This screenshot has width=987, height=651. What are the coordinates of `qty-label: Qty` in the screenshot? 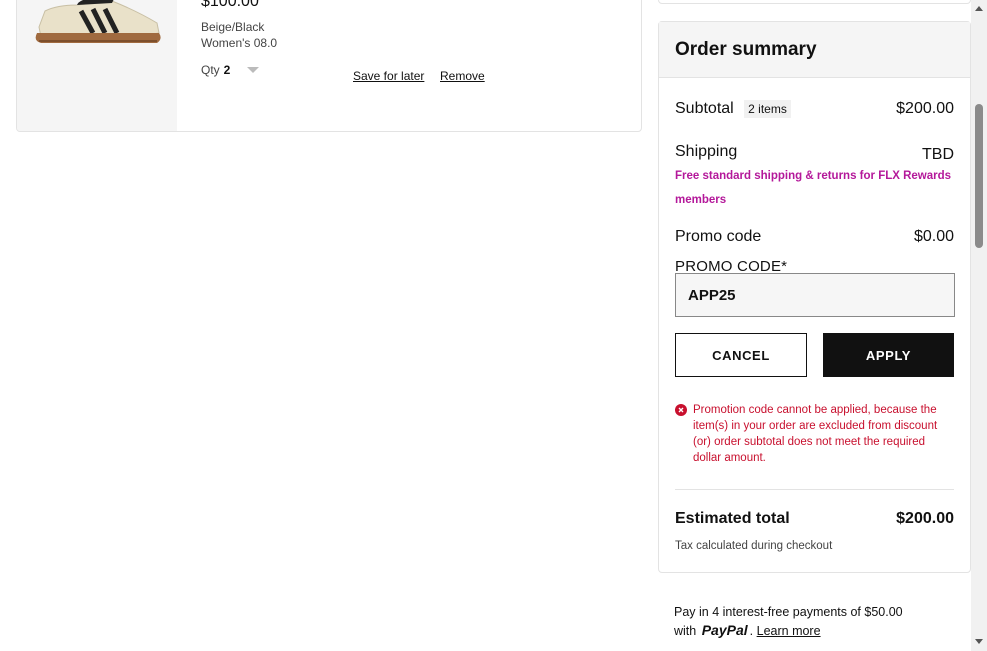 It's located at (210, 70).